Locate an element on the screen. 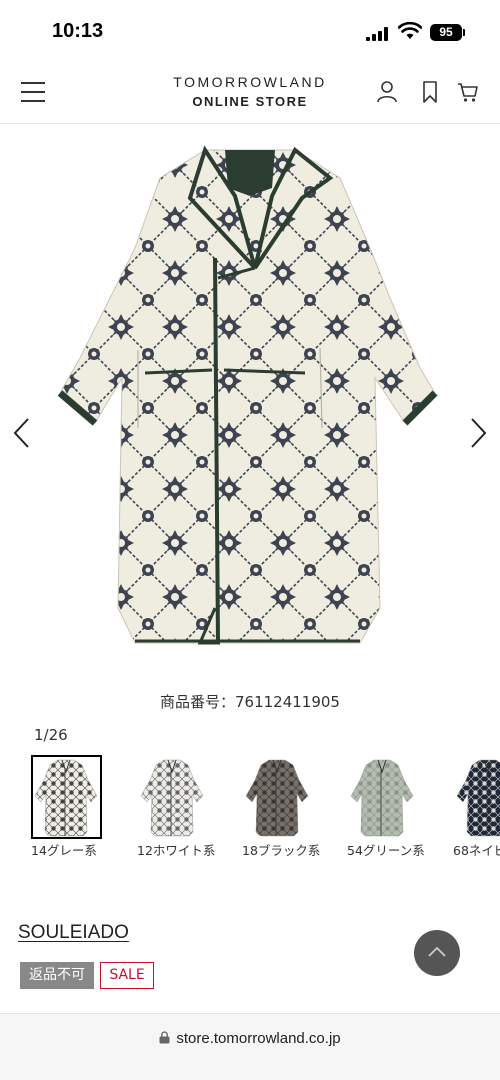 The height and width of the screenshot is (1080, 500). status-bar: 10:13 95 is located at coordinates (250, 31).